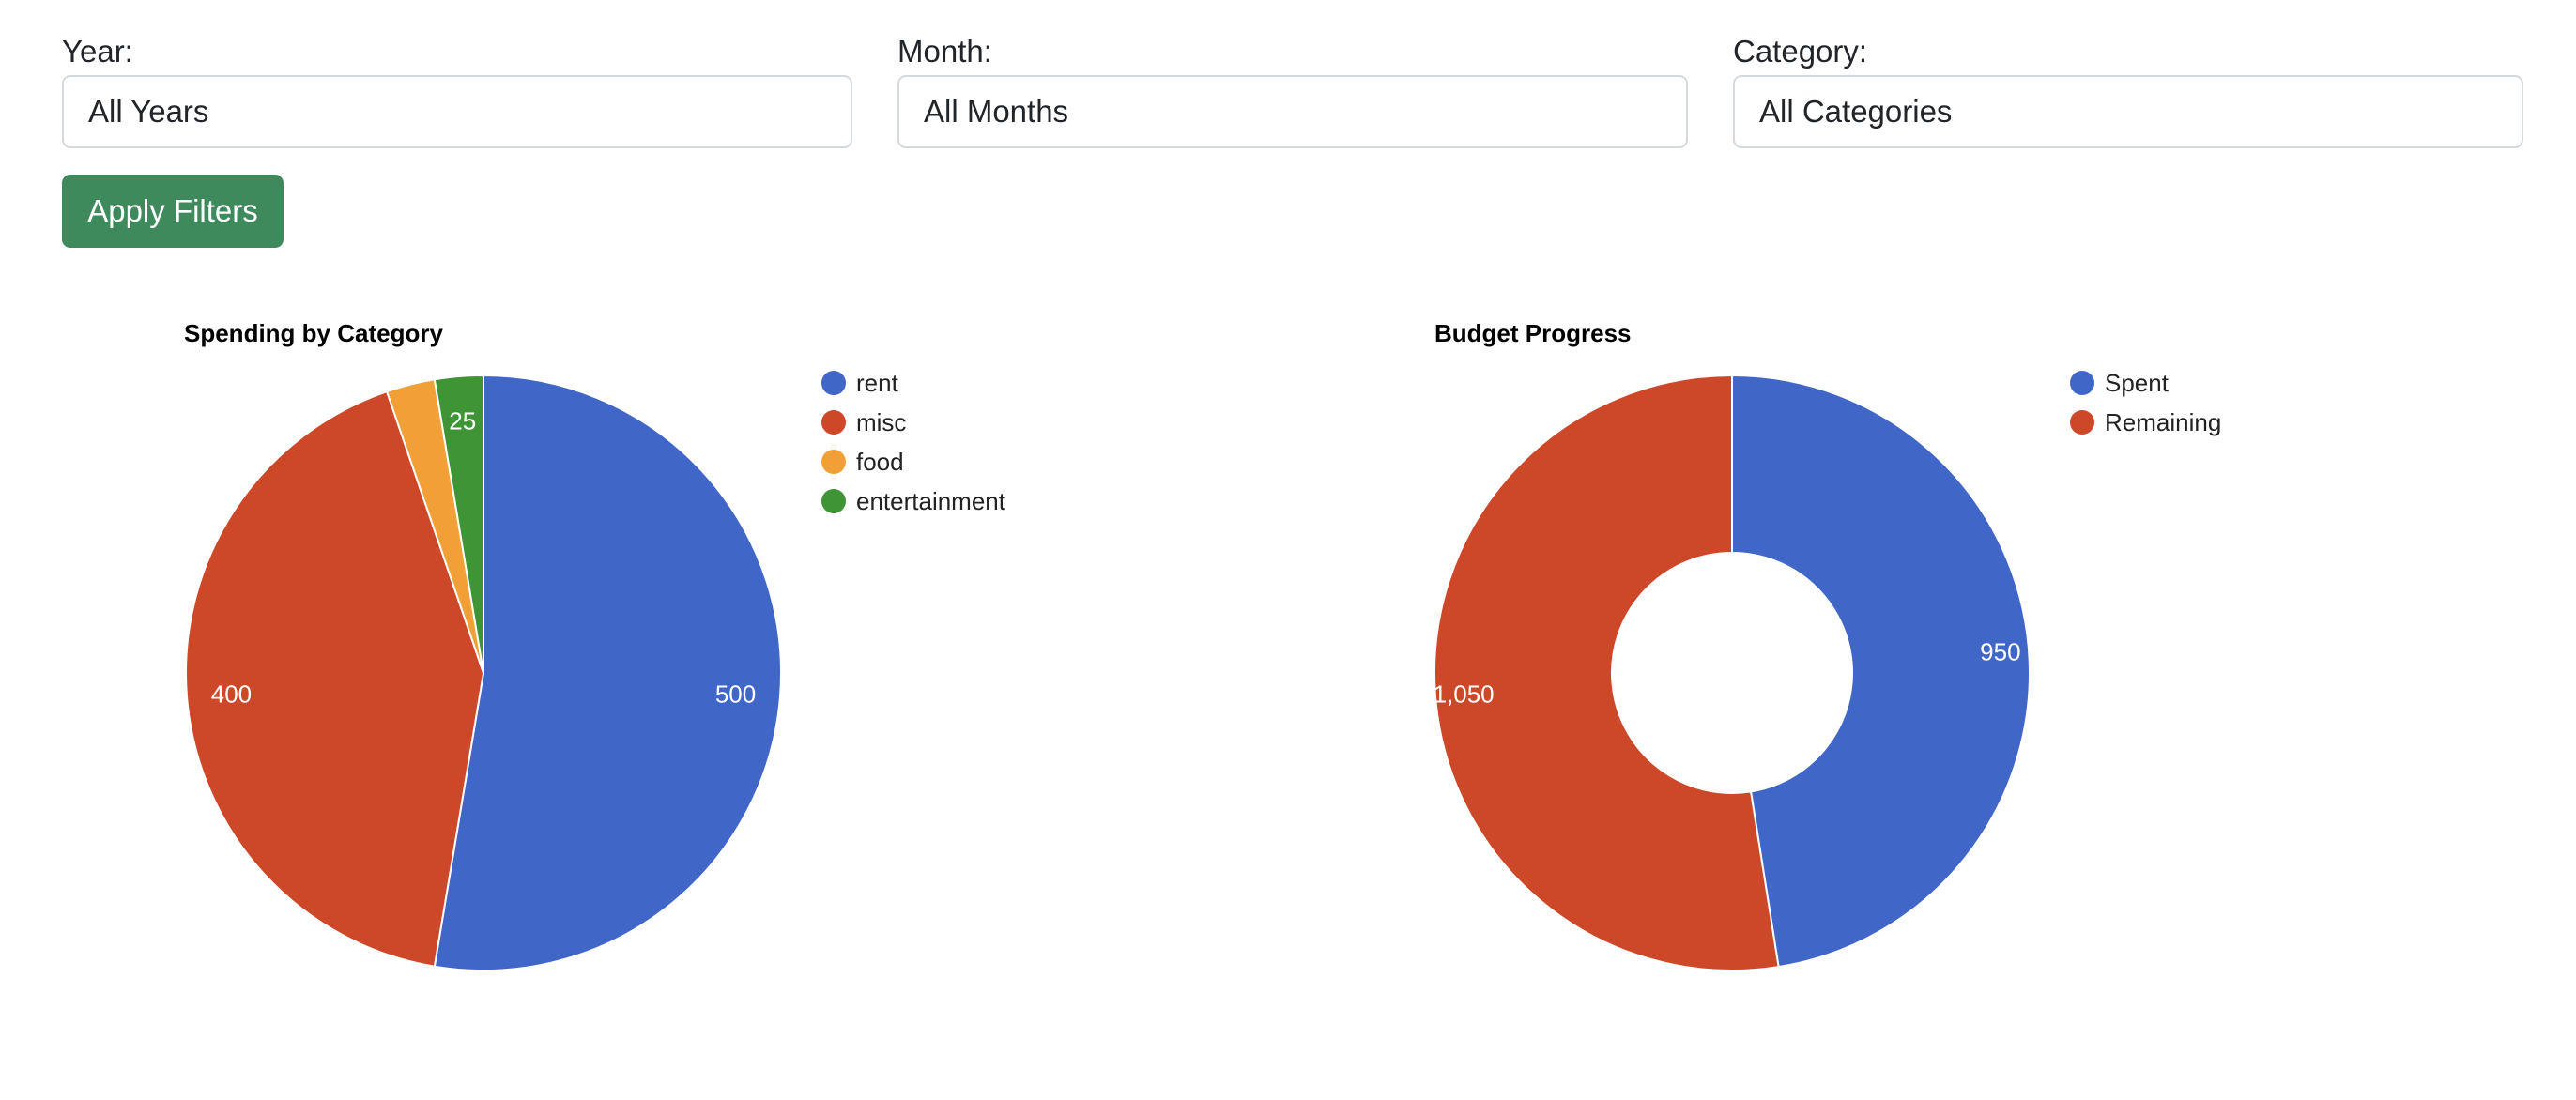 The width and height of the screenshot is (2576, 1100). Describe the element at coordinates (1533, 333) in the screenshot. I see `budget-chart-title: Budget Progress` at that location.